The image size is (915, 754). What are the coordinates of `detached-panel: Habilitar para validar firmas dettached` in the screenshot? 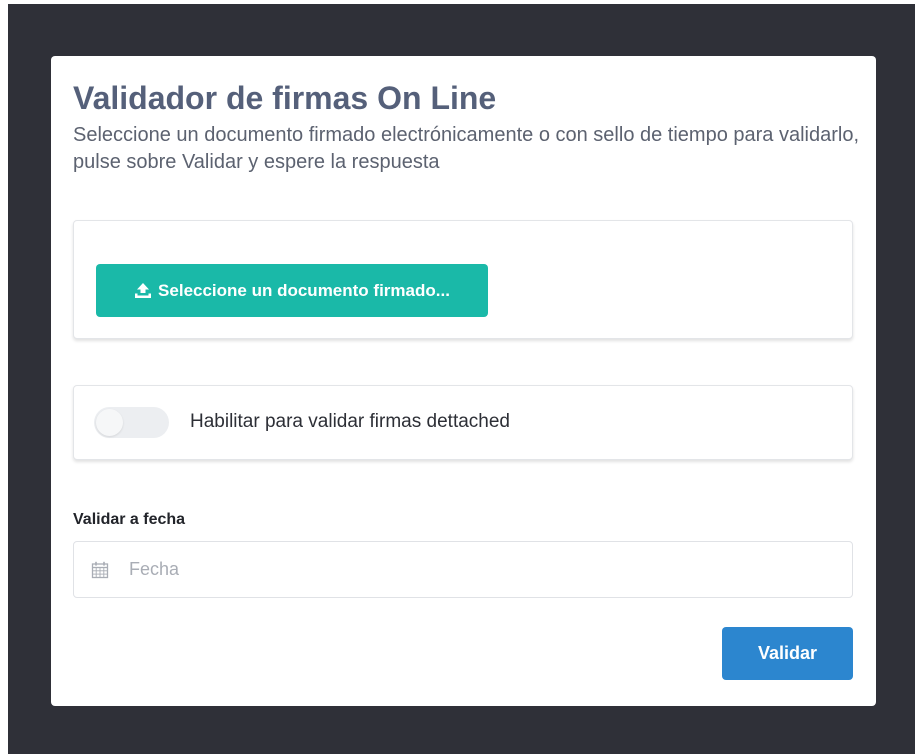 It's located at (463, 422).